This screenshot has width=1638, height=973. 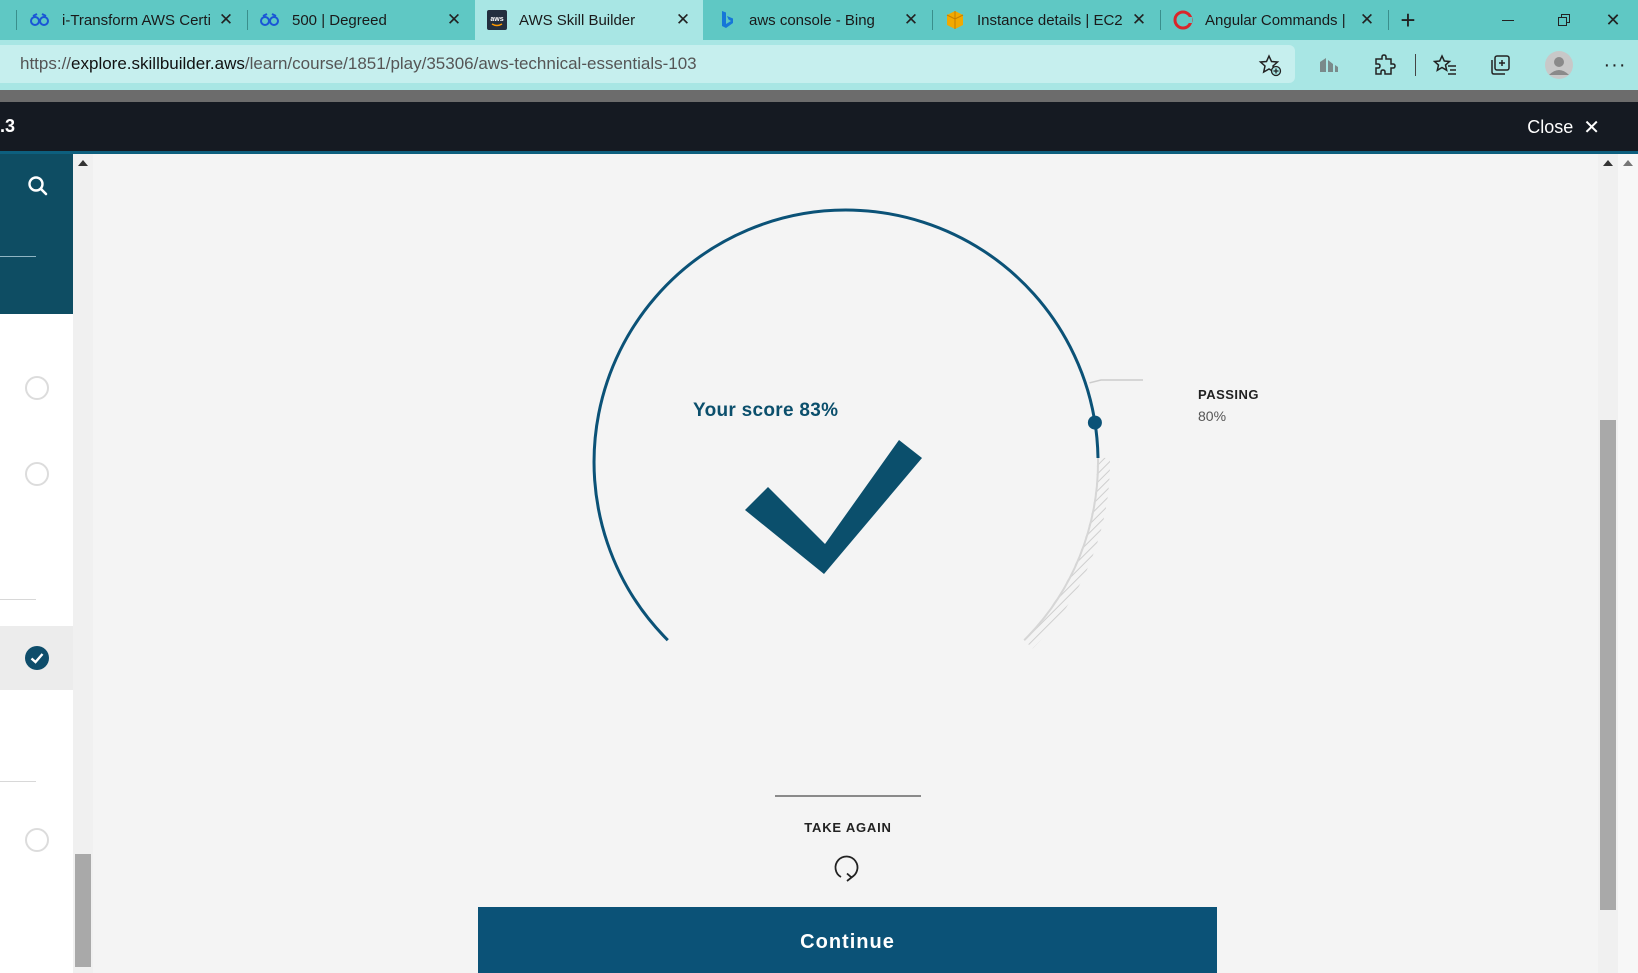 I want to click on header-divider, so click(x=819, y=96).